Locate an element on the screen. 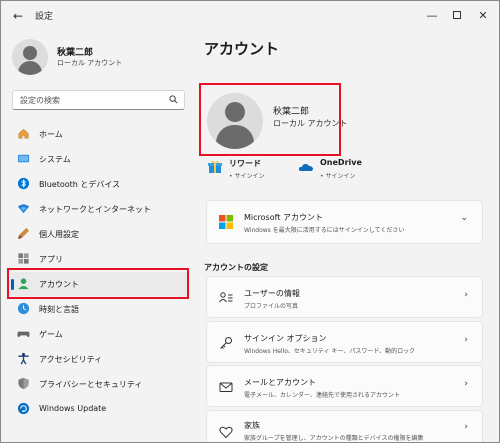  service-name: リワード is located at coordinates (245, 163).